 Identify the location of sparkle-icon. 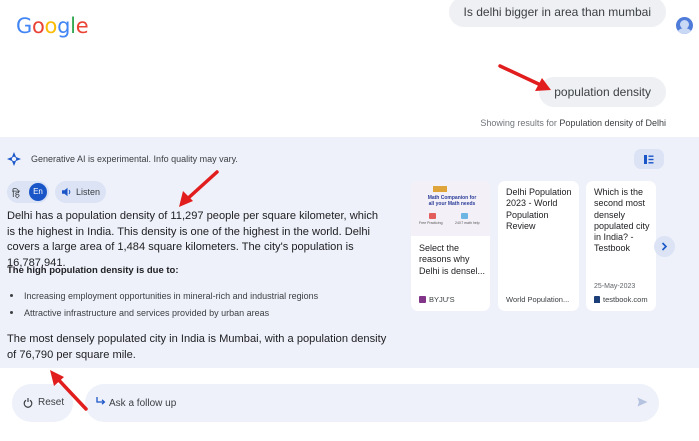
(14, 159).